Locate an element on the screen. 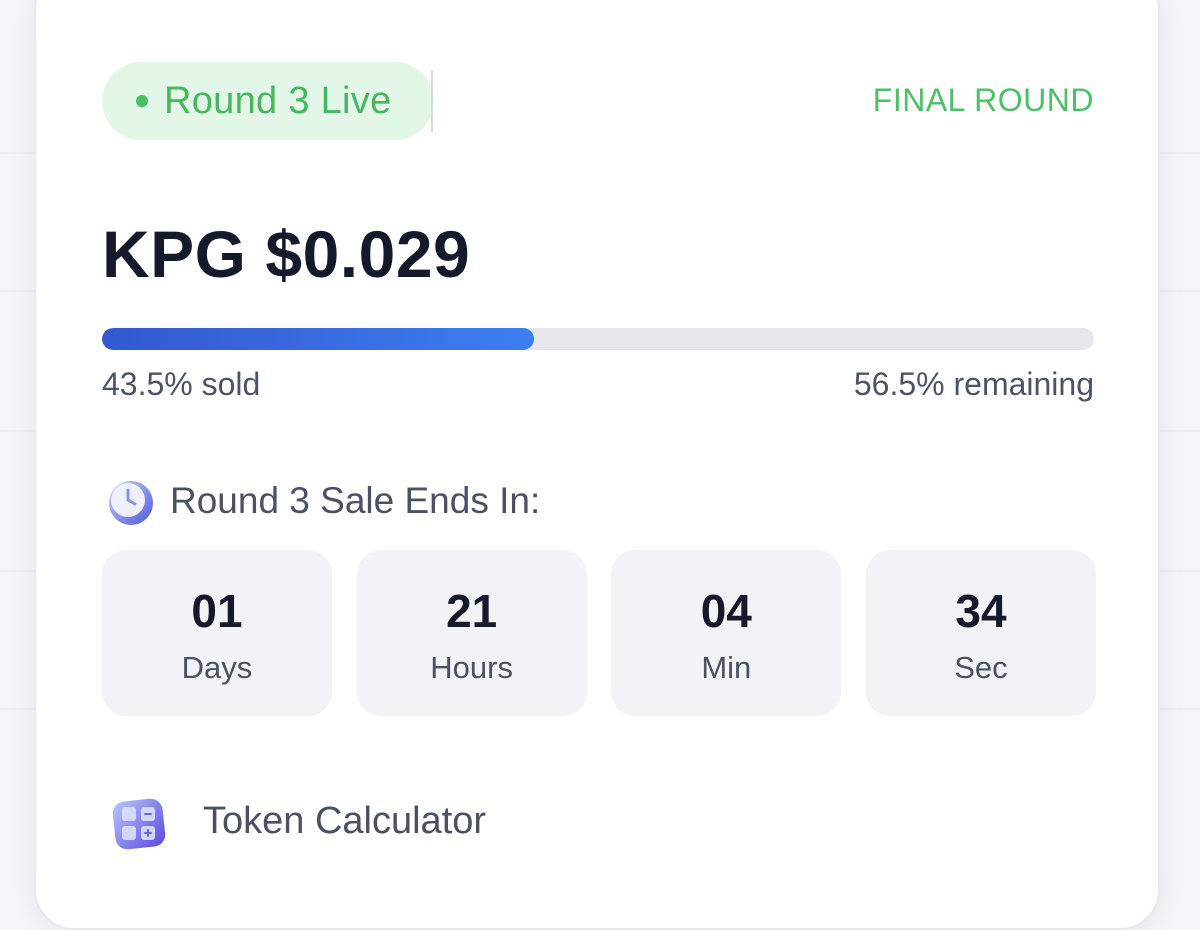  countdown-value: 21 is located at coordinates (472, 611).